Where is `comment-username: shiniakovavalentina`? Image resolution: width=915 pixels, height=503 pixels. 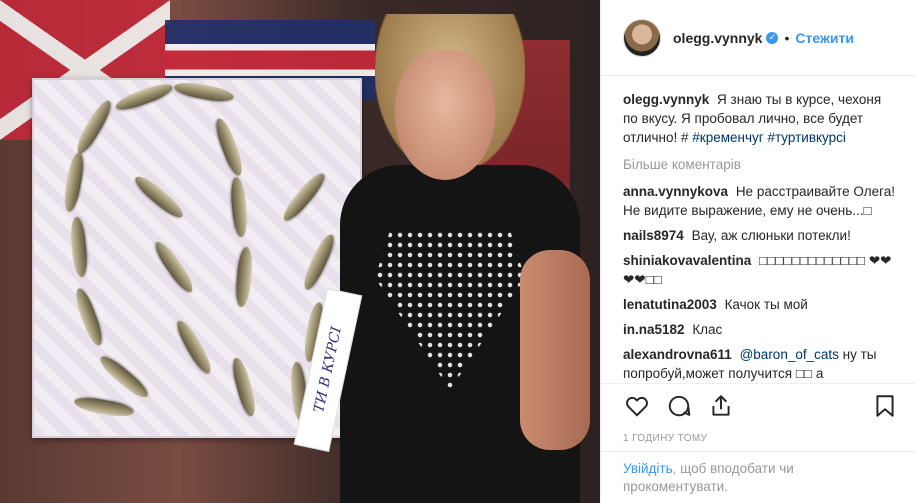
comment-username: shiniakovavalentina is located at coordinates (687, 260).